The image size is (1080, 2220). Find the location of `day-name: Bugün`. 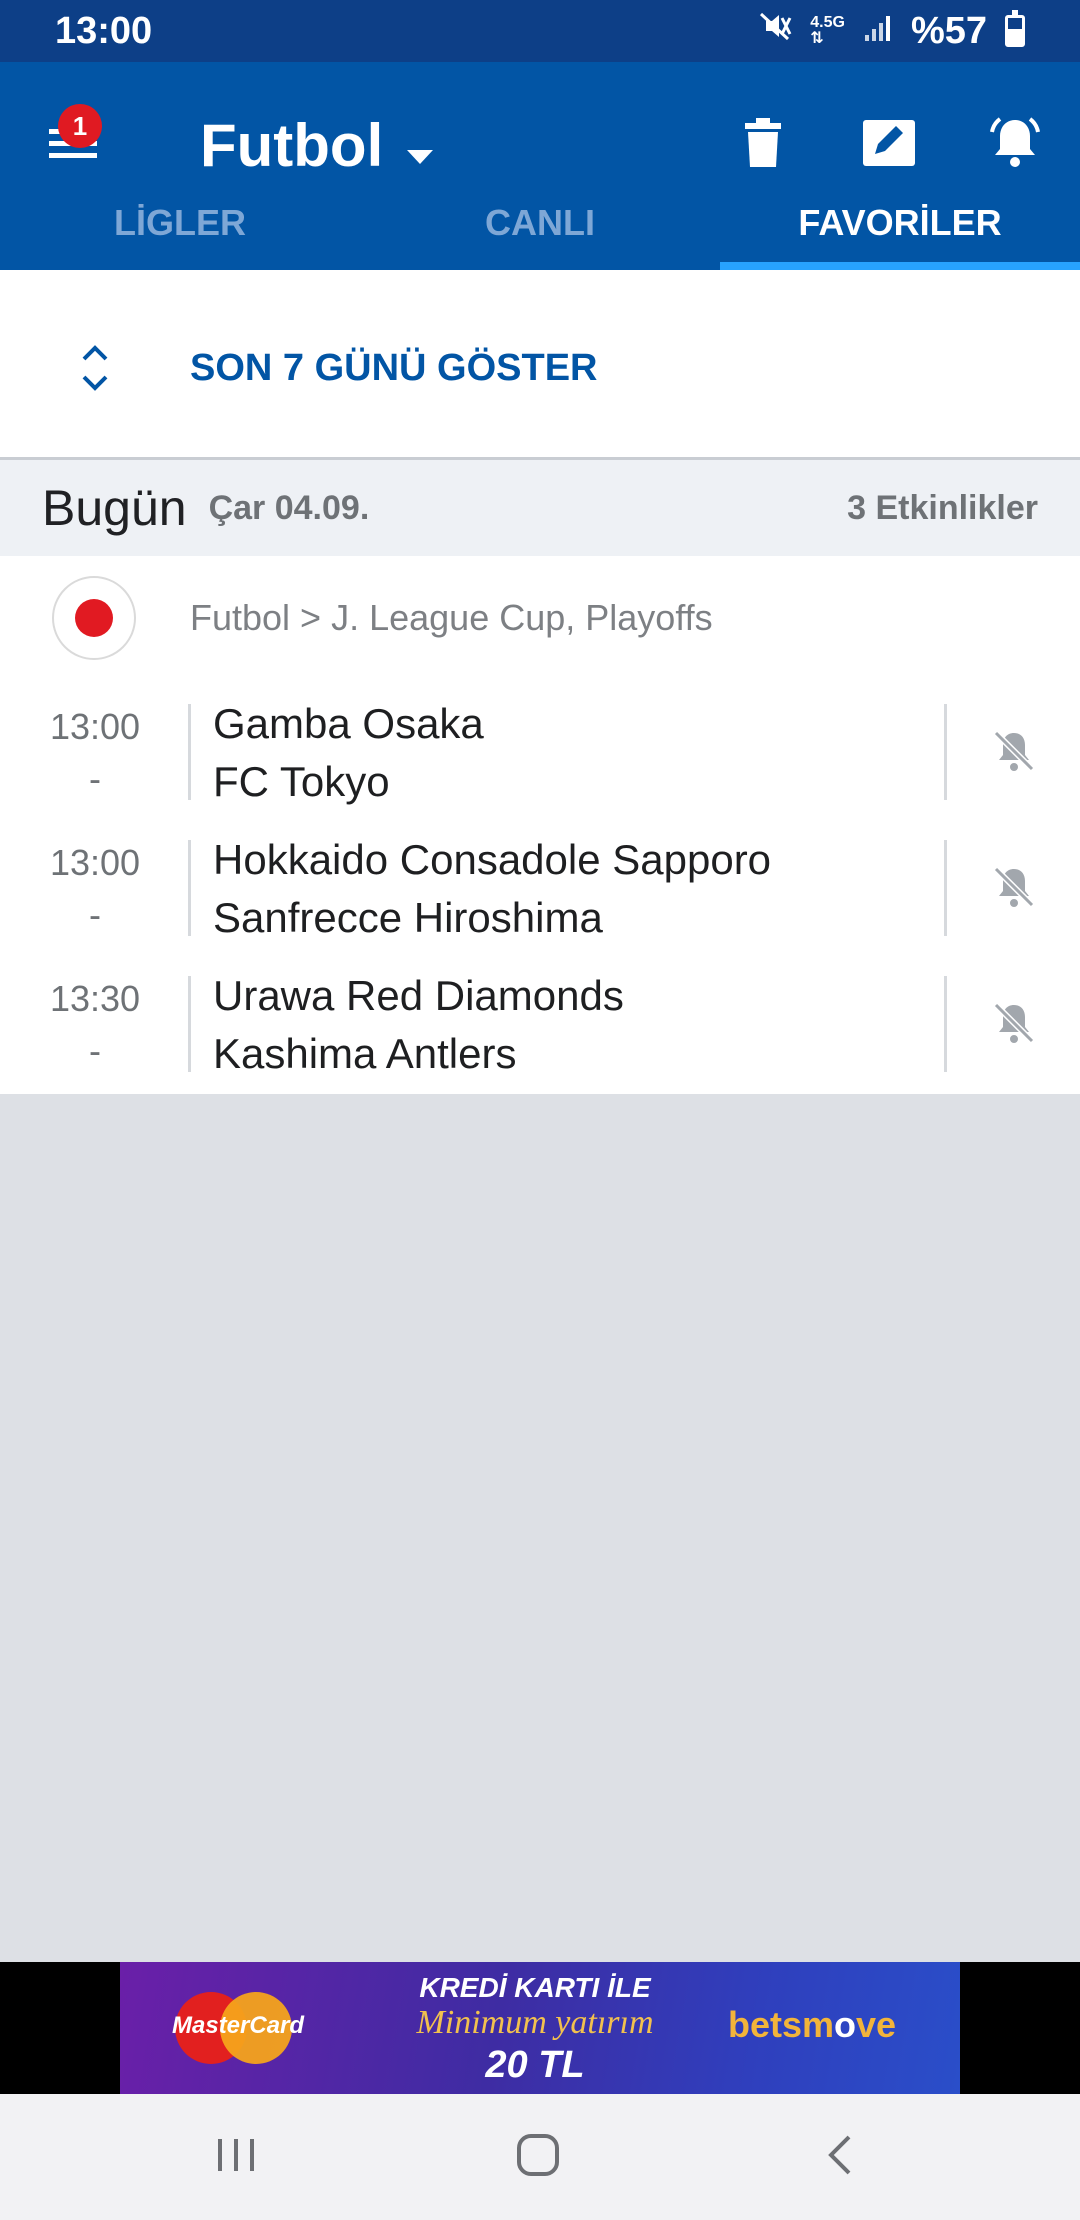

day-name: Bugün is located at coordinates (114, 508).